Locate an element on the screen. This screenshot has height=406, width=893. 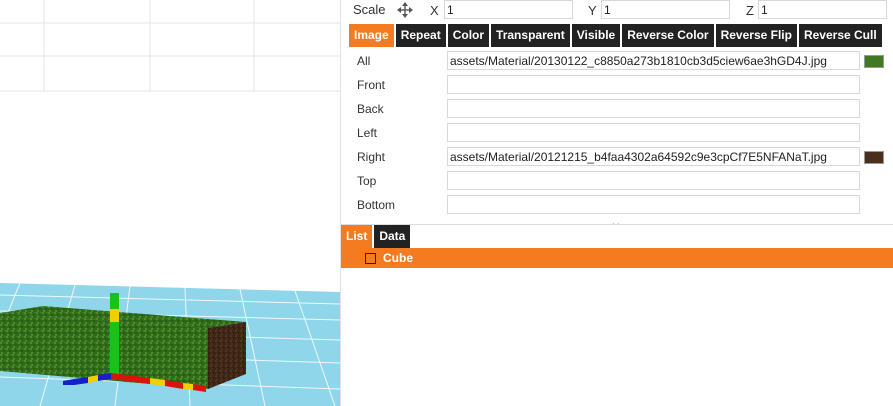
texture-row-right: Right is located at coordinates (617, 157).